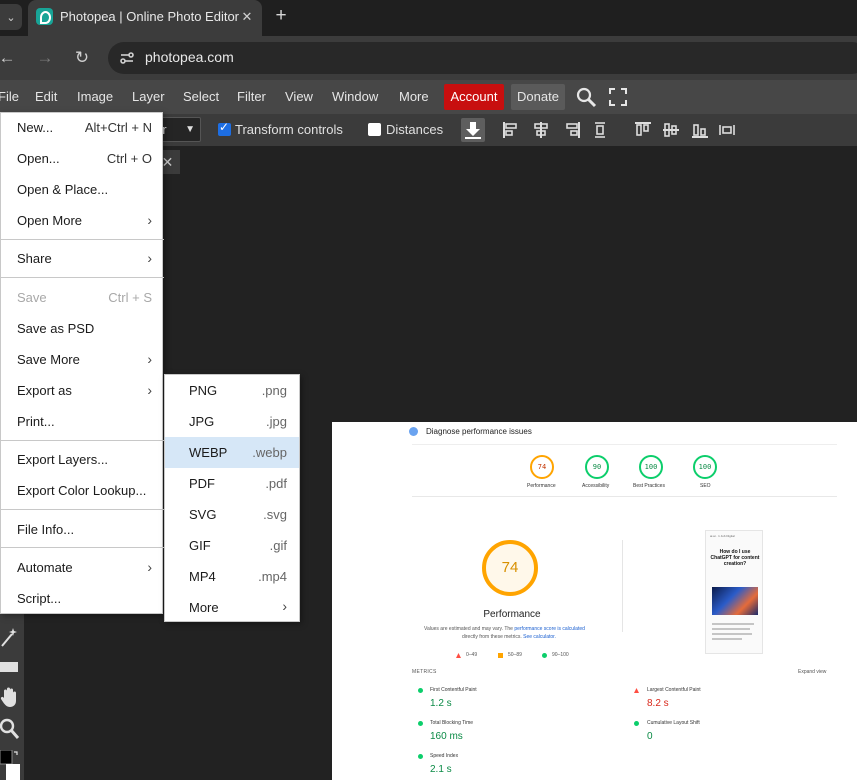 The width and height of the screenshot is (857, 780). I want to click on align-bottom-icon, so click(700, 130).